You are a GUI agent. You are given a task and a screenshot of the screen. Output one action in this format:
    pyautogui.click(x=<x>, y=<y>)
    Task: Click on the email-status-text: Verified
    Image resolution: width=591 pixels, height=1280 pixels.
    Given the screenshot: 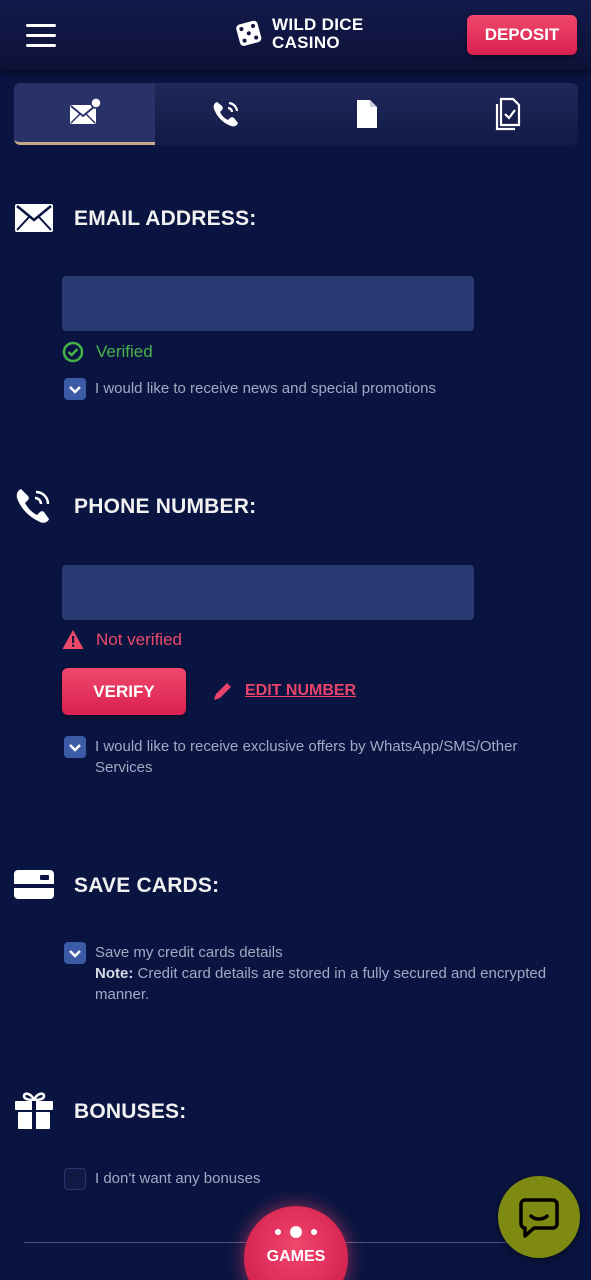 What is the action you would take?
    pyautogui.click(x=124, y=351)
    